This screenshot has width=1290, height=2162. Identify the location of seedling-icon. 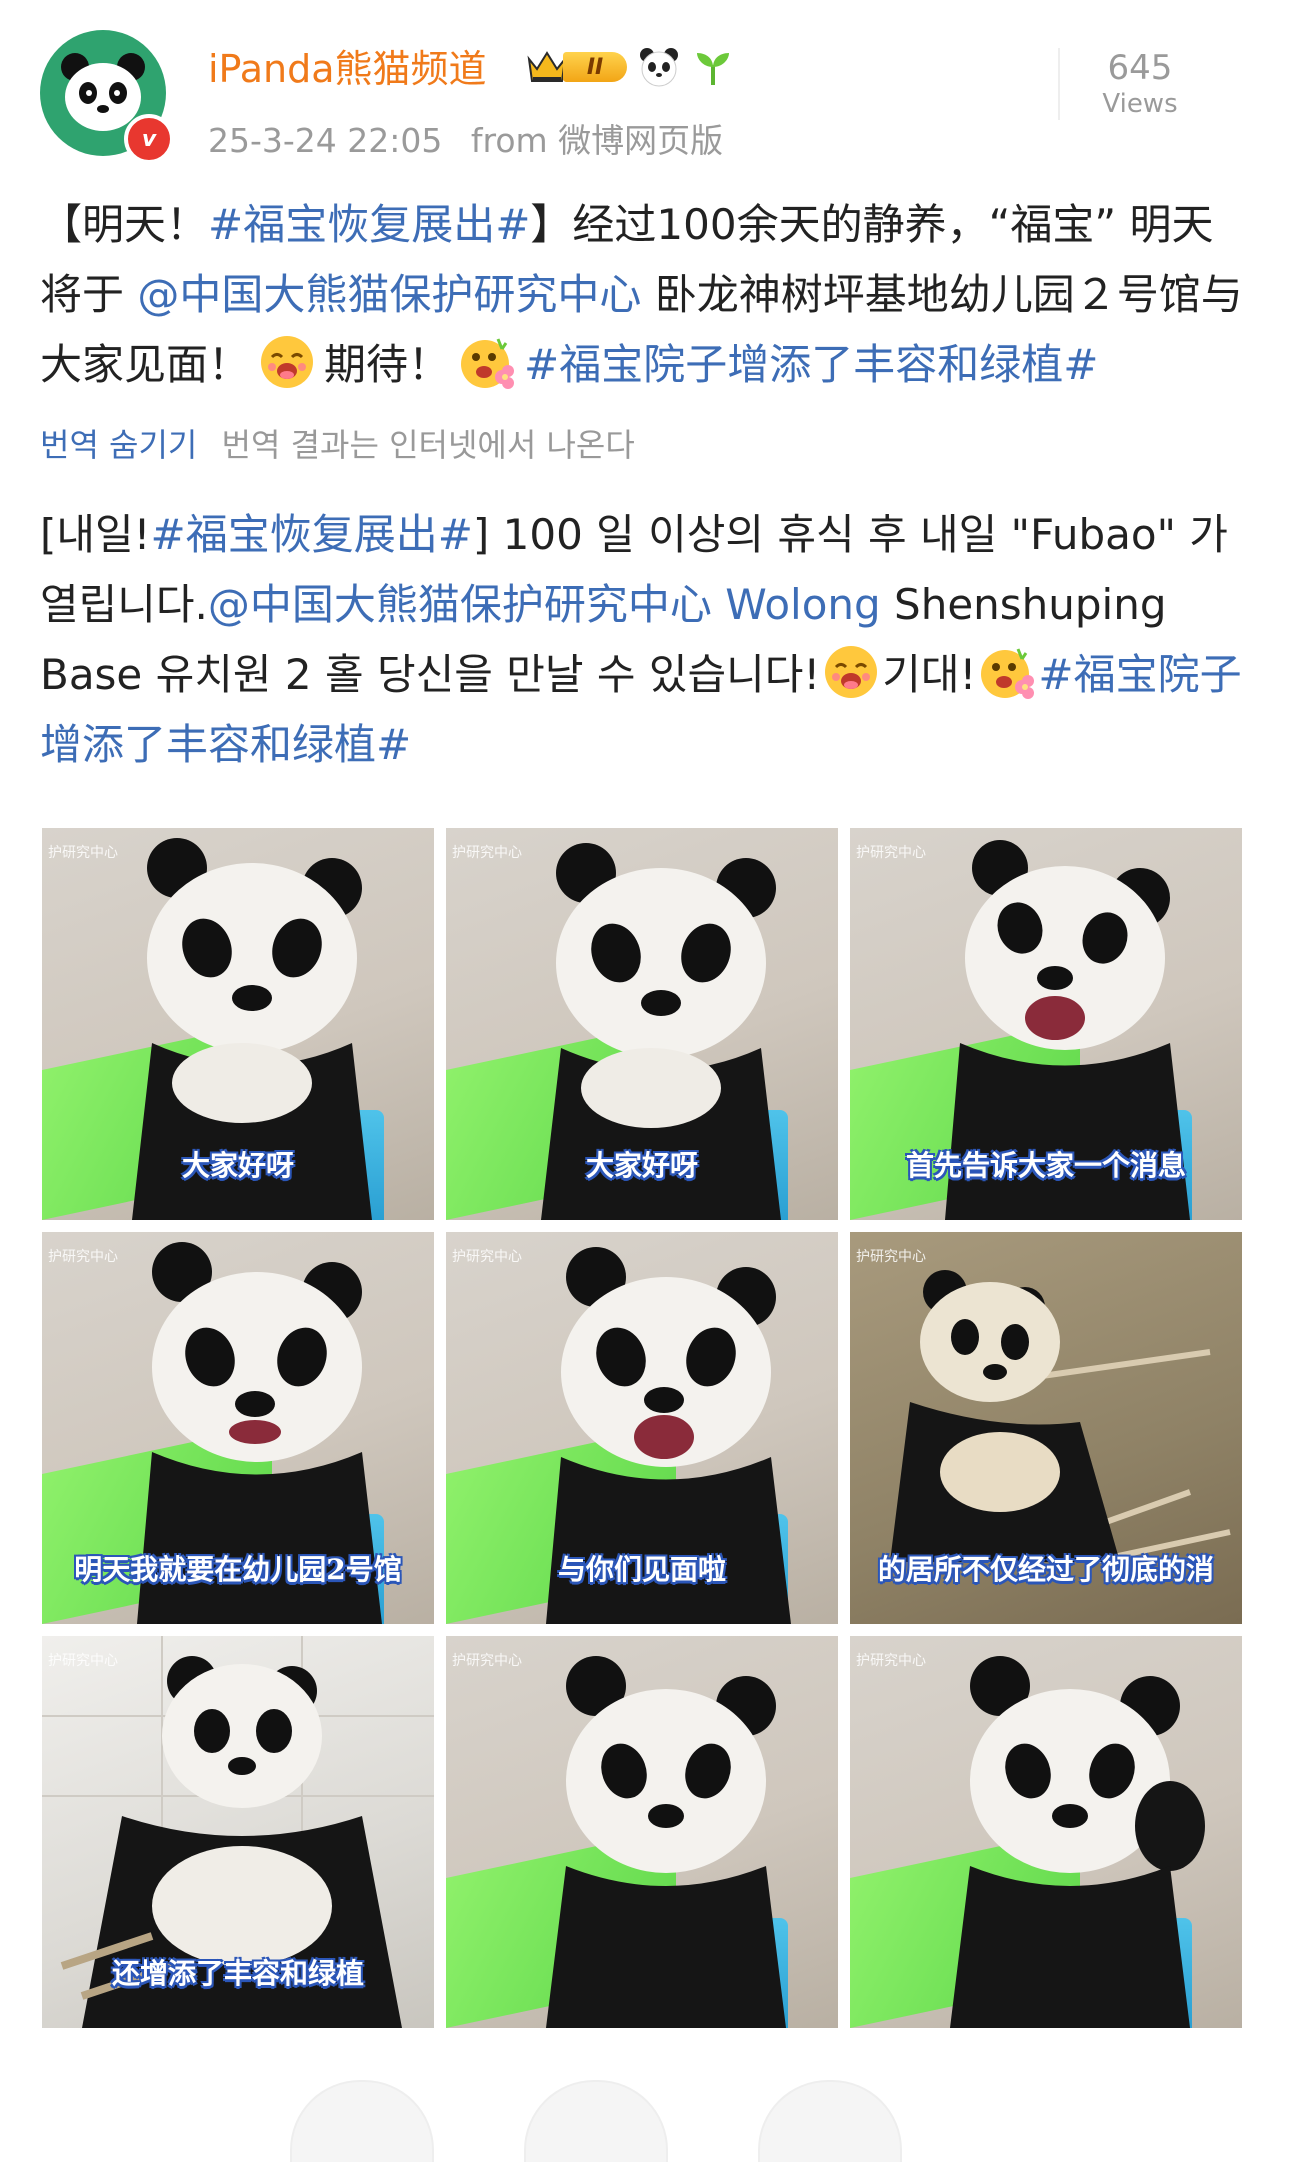
(713, 69).